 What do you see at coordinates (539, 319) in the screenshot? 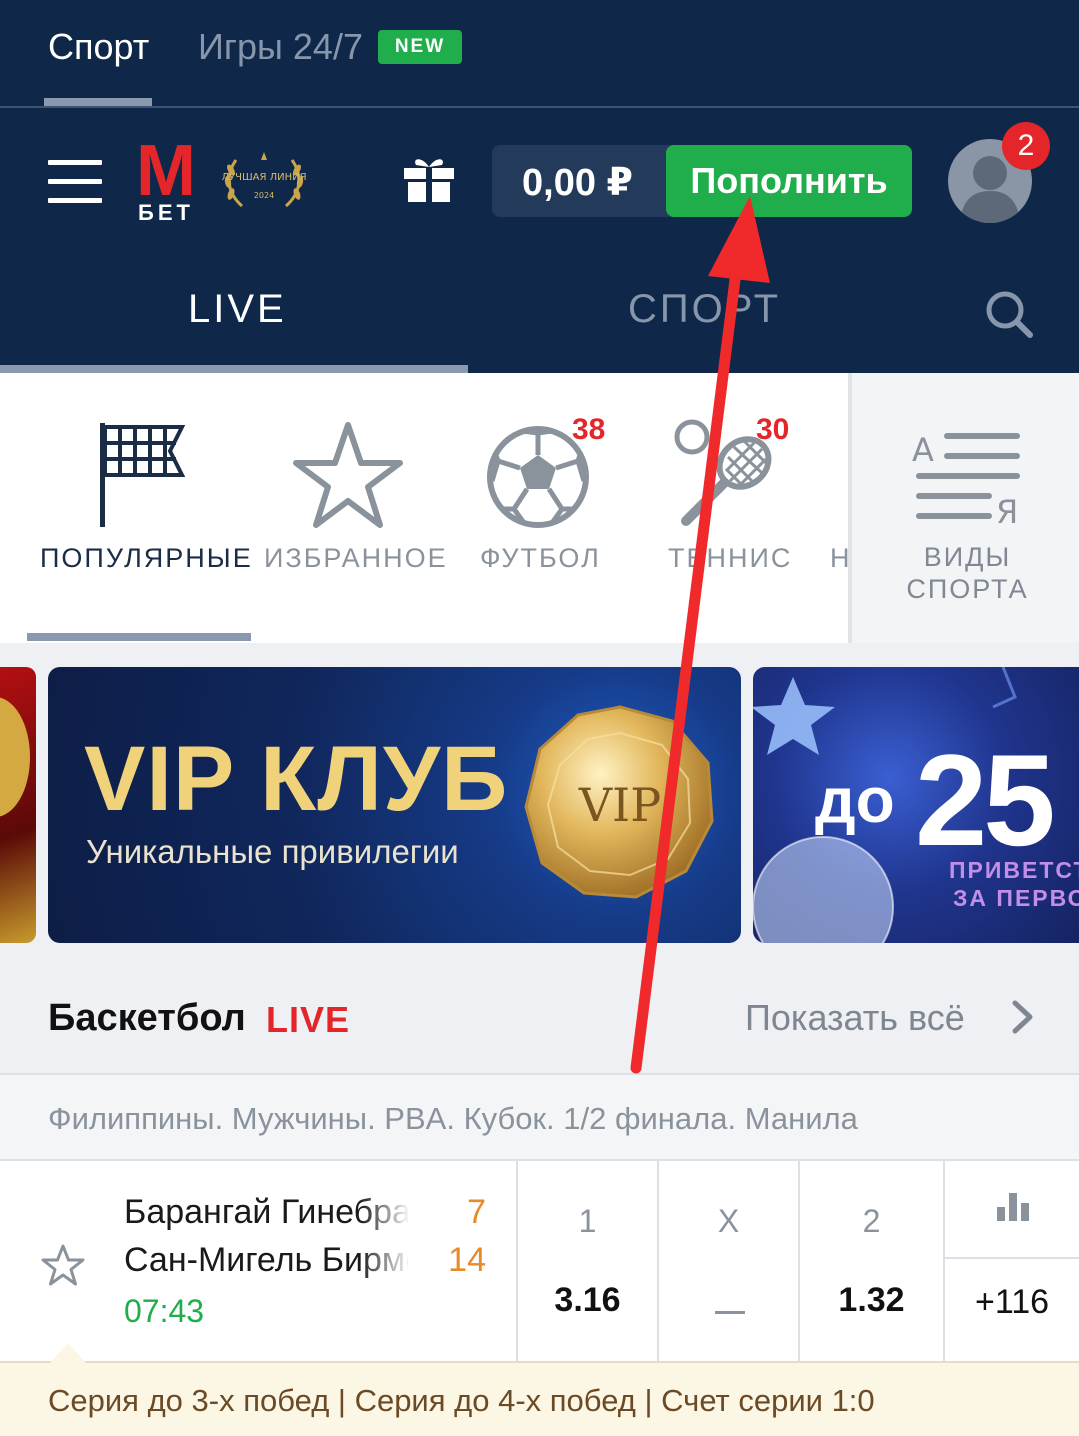
I see `mode-tabs: LIVE СПОРТ` at bounding box center [539, 319].